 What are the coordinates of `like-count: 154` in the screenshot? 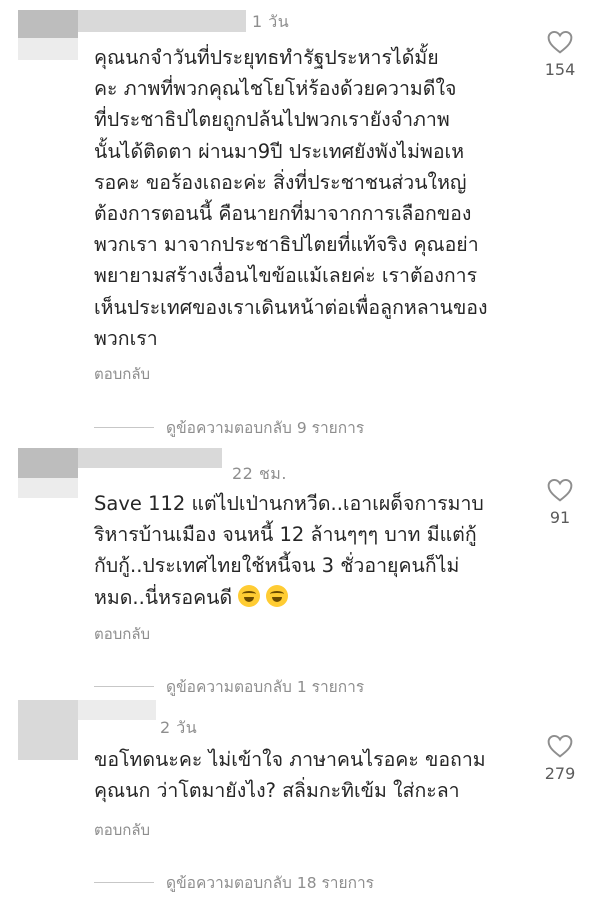 It's located at (560, 69).